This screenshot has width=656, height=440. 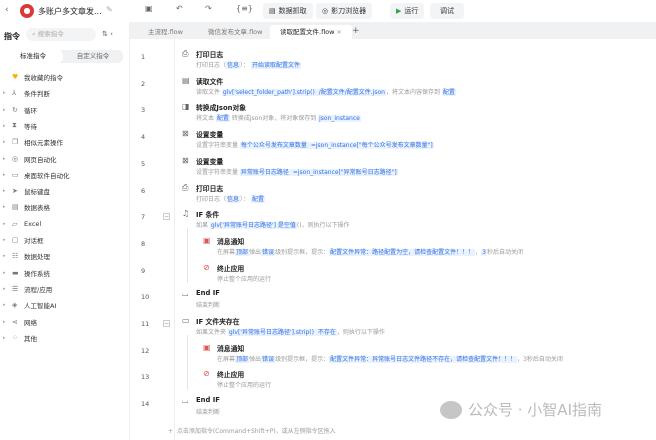 I want to click on save-icon: ▣, so click(x=149, y=8).